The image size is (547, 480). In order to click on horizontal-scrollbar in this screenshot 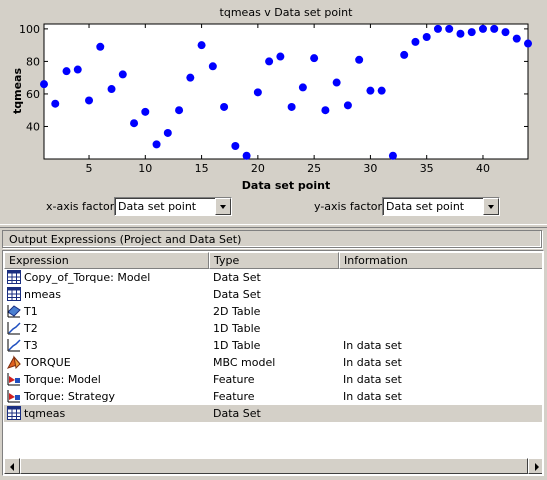, I will do `click(273, 466)`.